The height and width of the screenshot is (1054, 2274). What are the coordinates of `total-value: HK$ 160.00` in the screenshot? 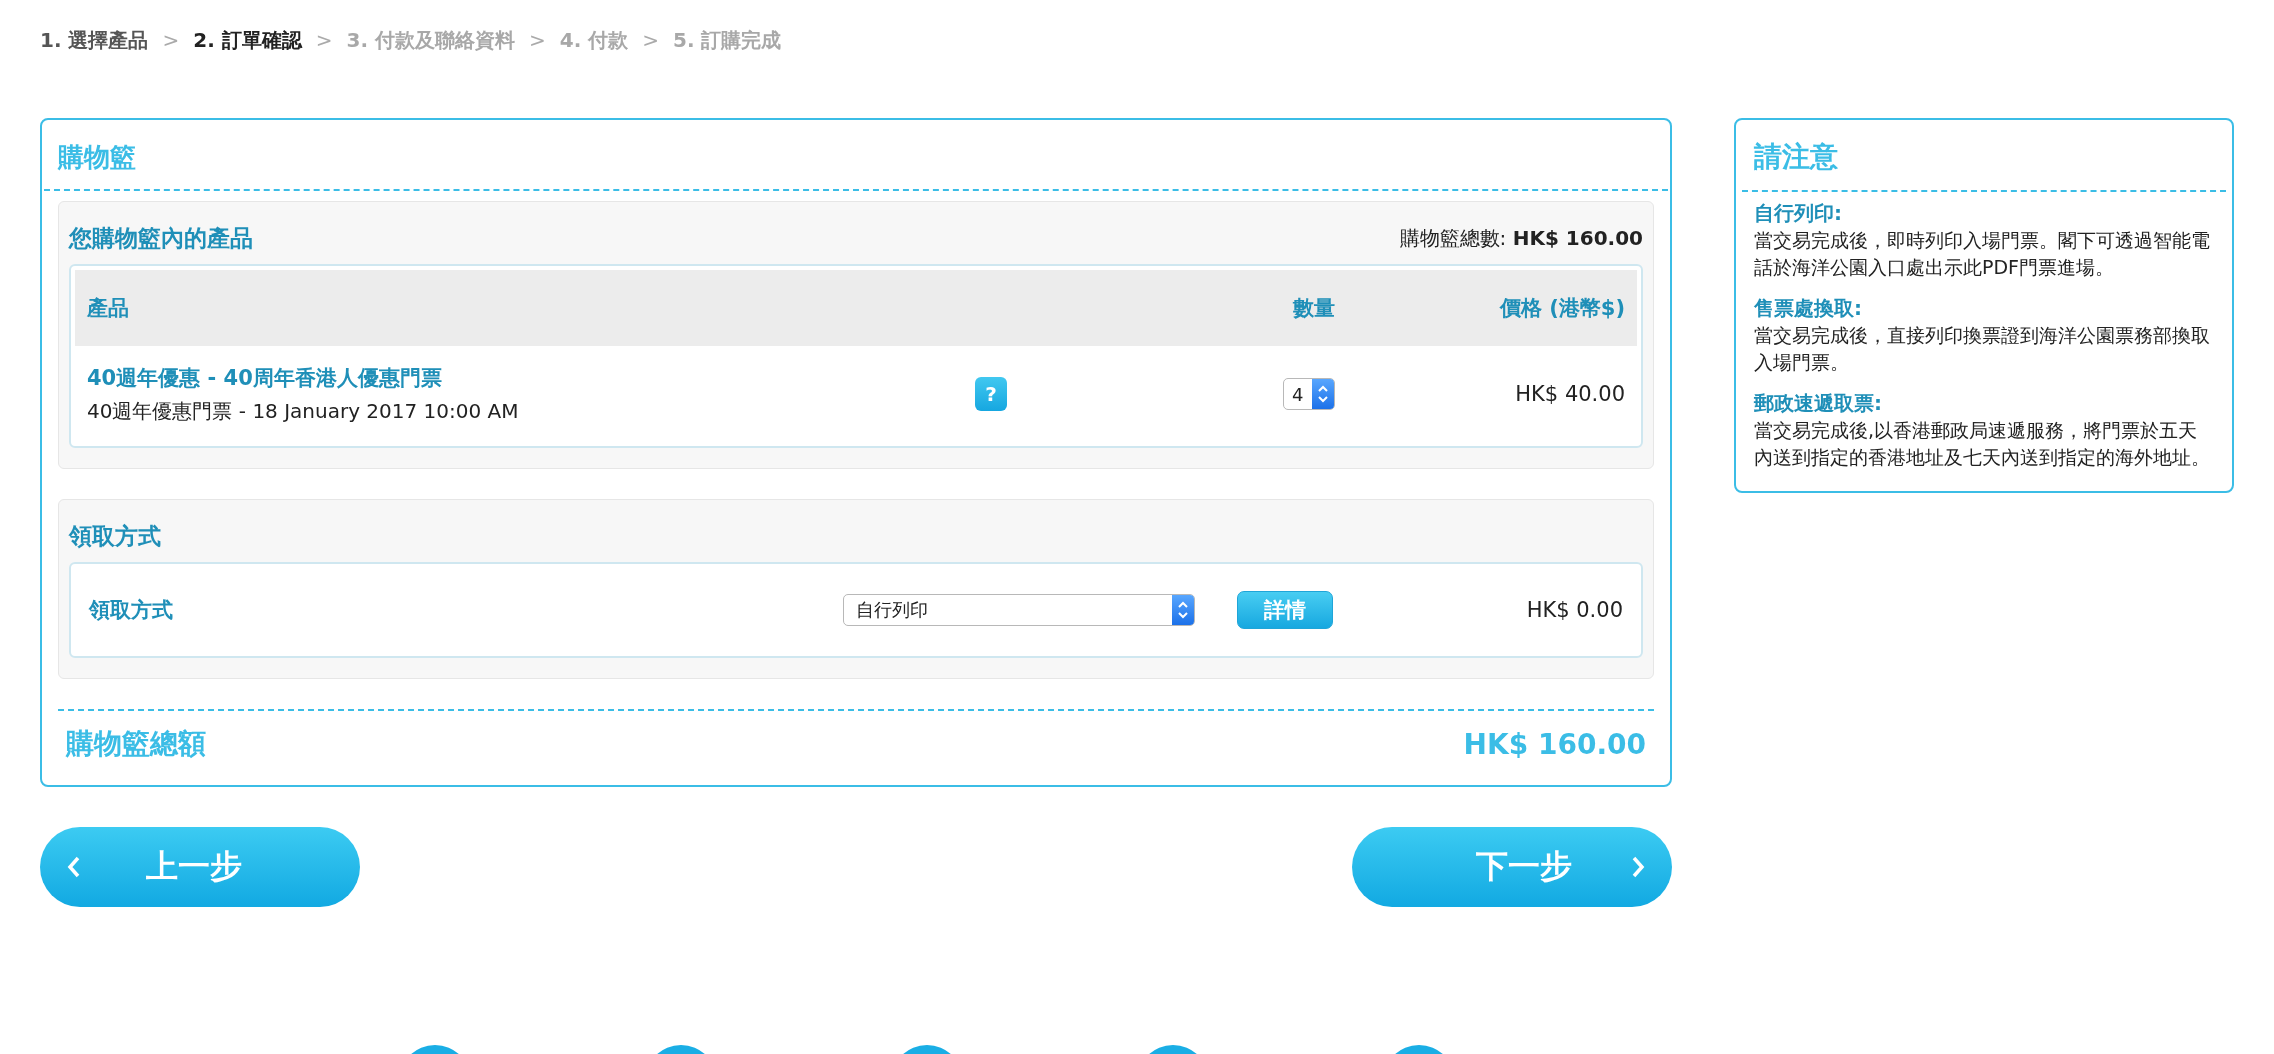 It's located at (1554, 744).